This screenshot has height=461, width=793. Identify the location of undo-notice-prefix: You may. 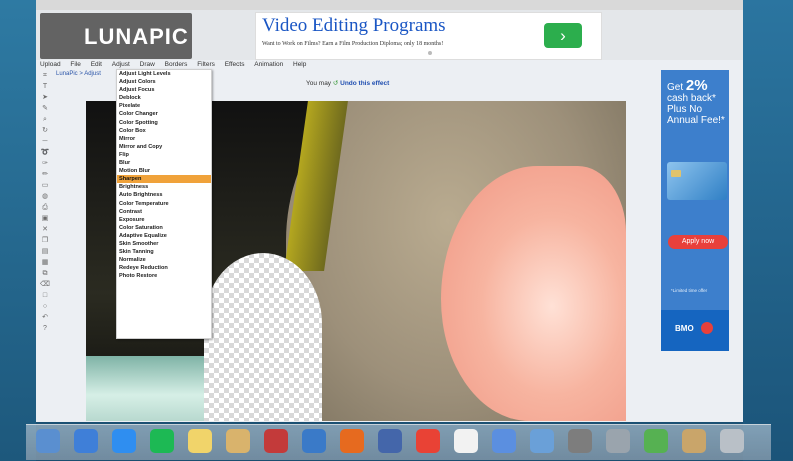
(319, 83).